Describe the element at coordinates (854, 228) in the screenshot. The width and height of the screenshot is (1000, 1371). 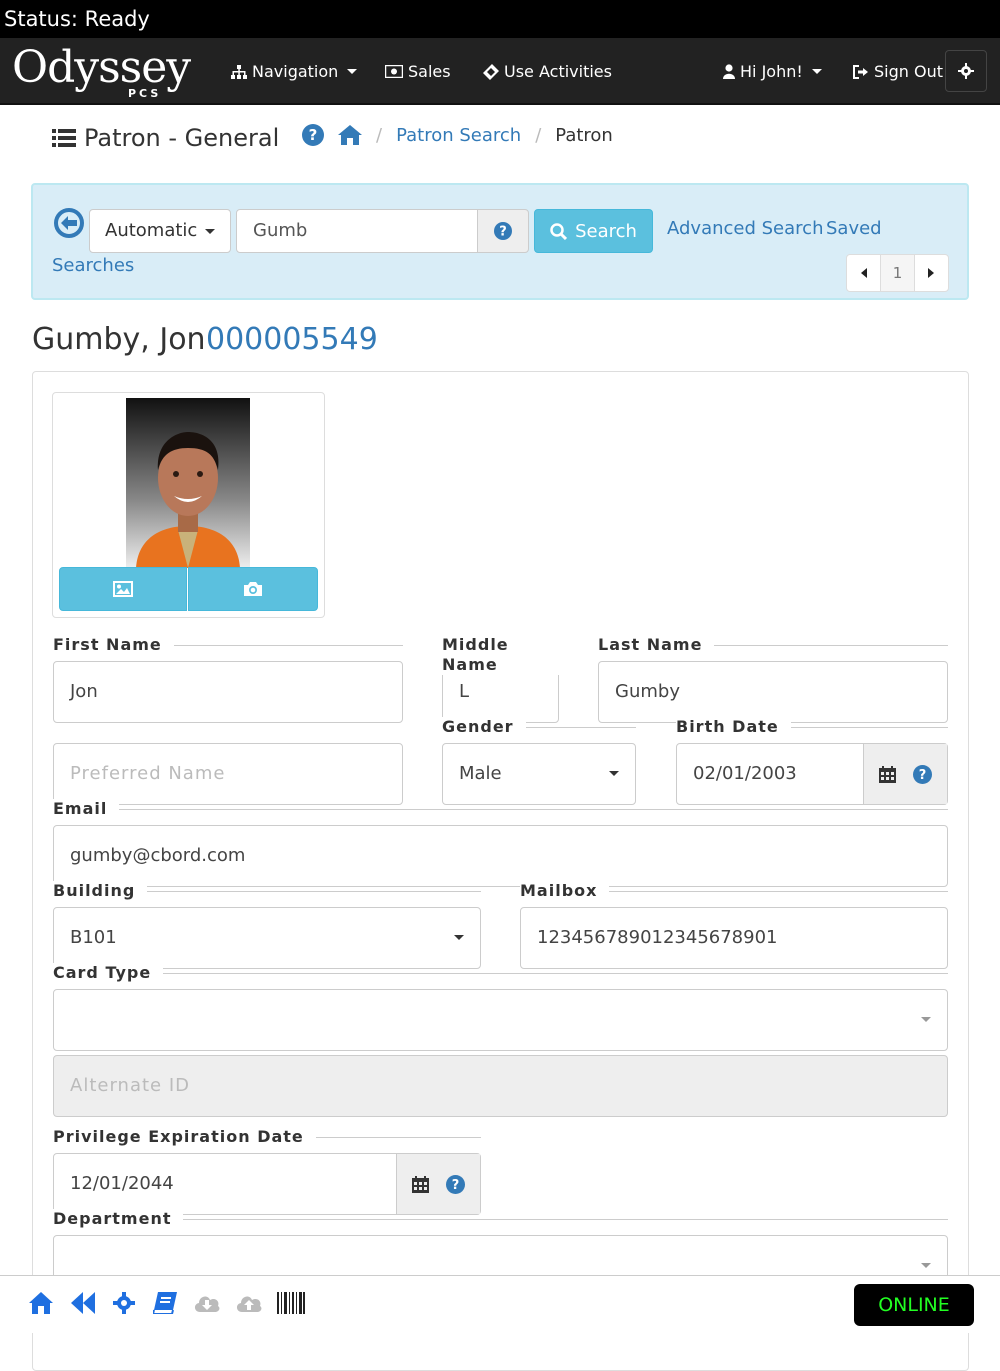
I see `saved-searches-link: Saved` at that location.